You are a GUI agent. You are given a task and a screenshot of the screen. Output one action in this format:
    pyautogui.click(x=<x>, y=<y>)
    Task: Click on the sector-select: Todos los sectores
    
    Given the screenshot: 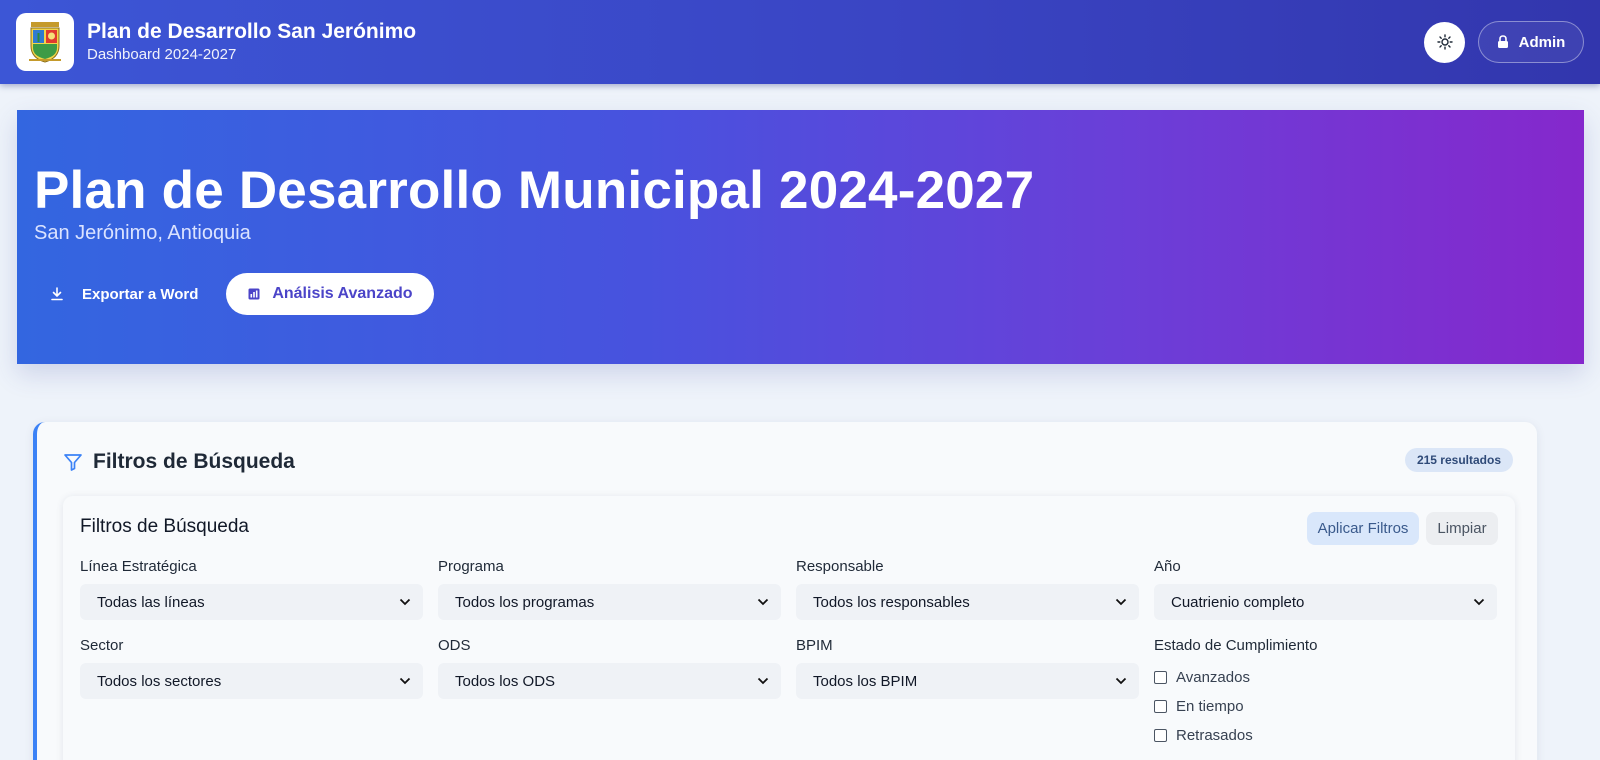 What is the action you would take?
    pyautogui.click(x=251, y=681)
    